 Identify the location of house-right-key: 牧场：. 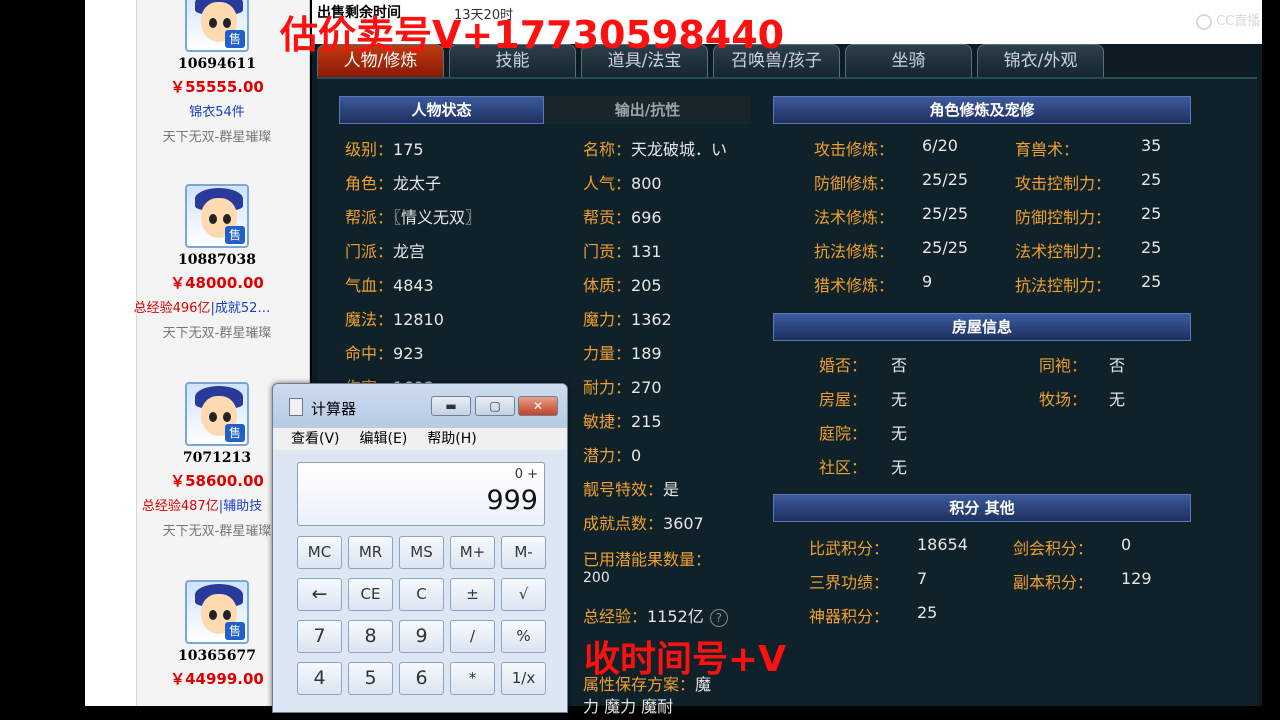
(1063, 399).